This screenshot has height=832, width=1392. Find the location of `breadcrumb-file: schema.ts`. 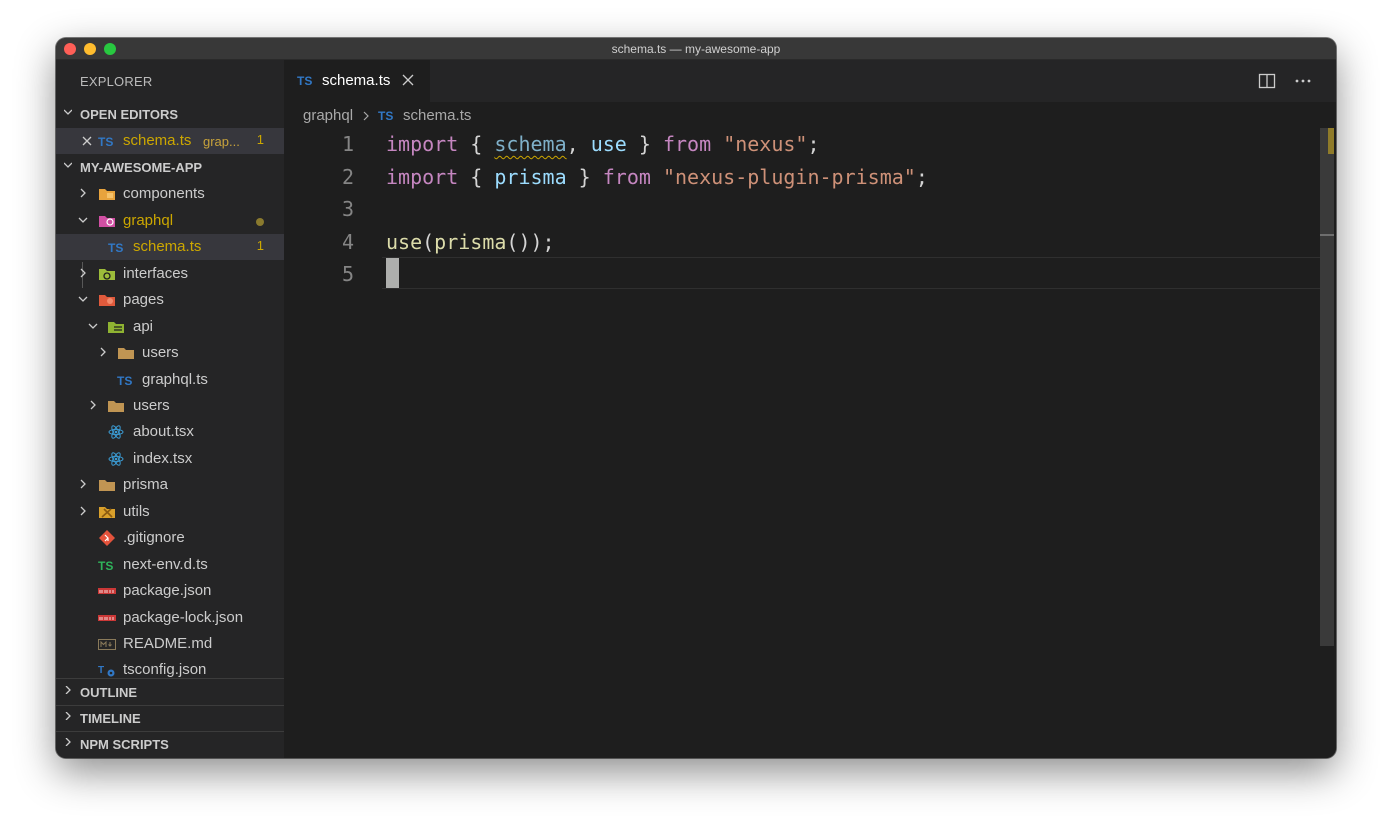

breadcrumb-file: schema.ts is located at coordinates (437, 115).